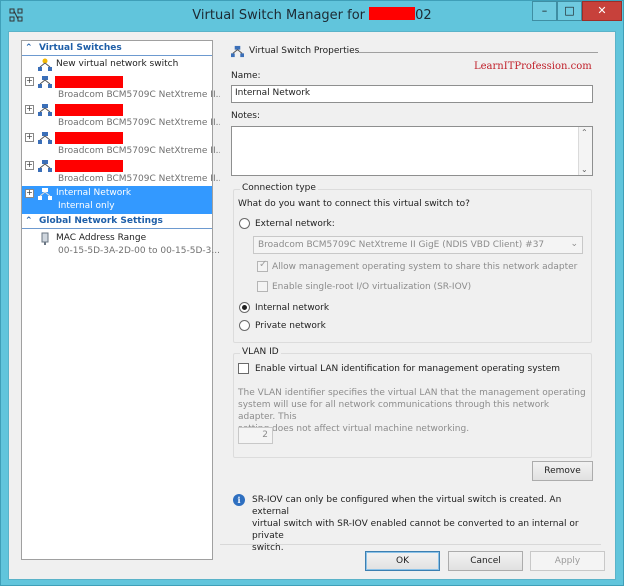  What do you see at coordinates (585, 151) in the screenshot?
I see `notes-scrollbar: ⌃ ⌄` at bounding box center [585, 151].